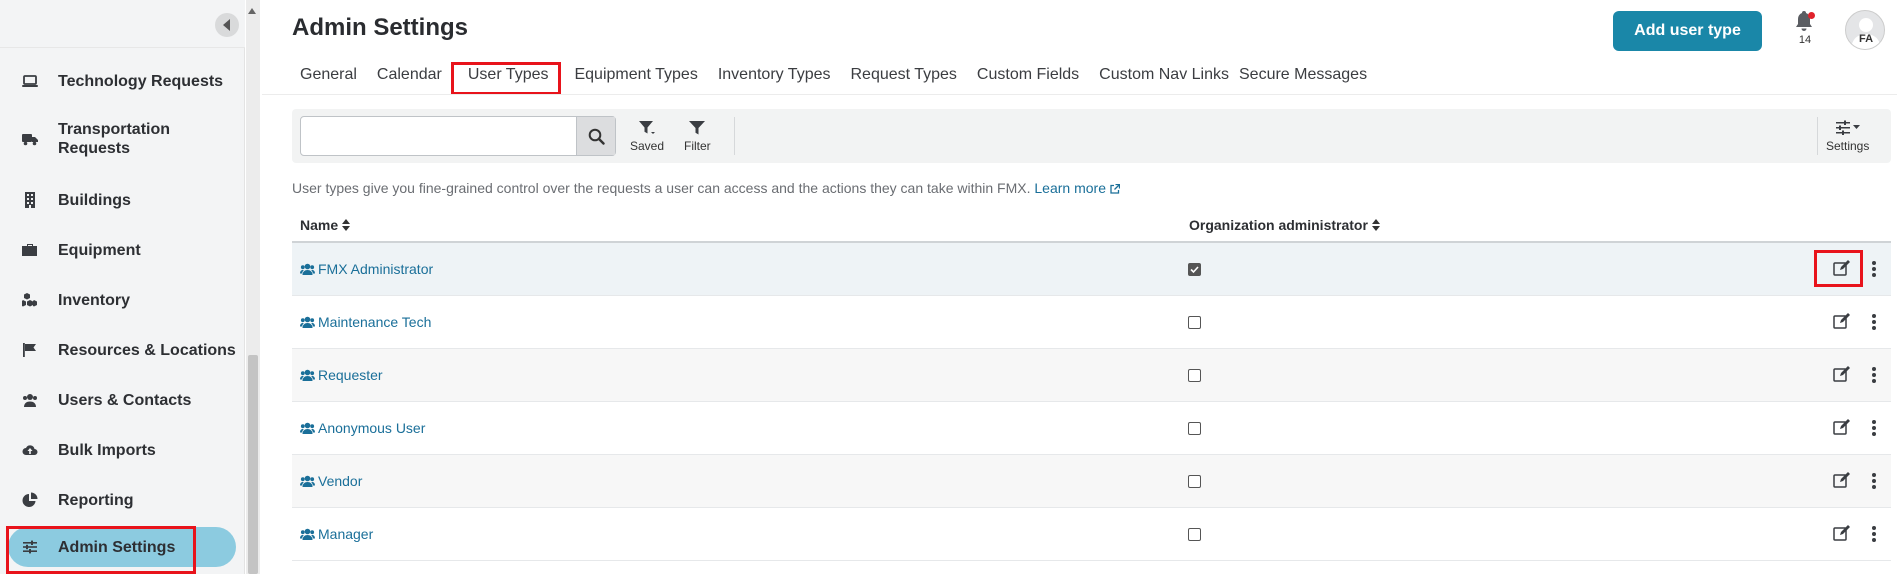 The height and width of the screenshot is (574, 1897). I want to click on sidebar-item-label: Buildings, so click(94, 200).